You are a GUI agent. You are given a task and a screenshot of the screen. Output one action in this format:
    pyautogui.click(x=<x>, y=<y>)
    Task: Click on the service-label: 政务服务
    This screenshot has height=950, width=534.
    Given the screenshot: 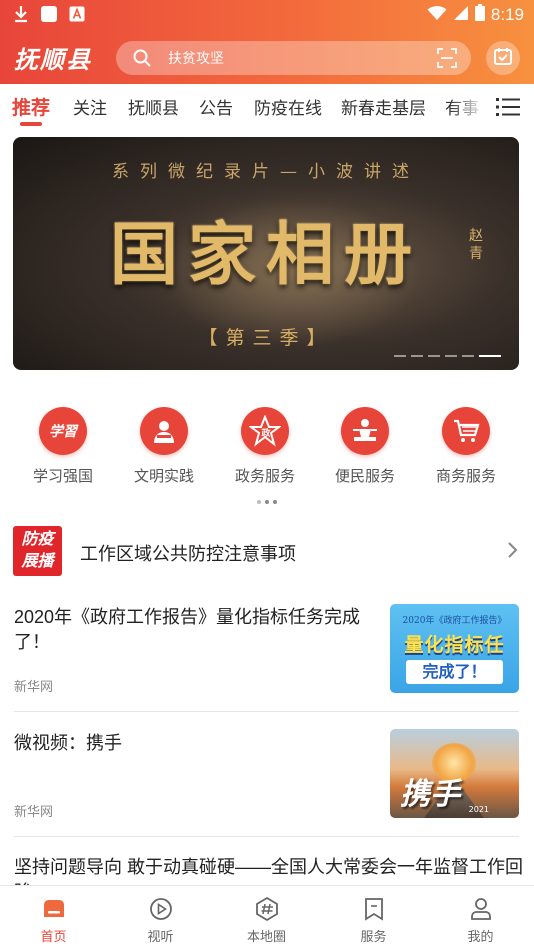 What is the action you would take?
    pyautogui.click(x=264, y=476)
    